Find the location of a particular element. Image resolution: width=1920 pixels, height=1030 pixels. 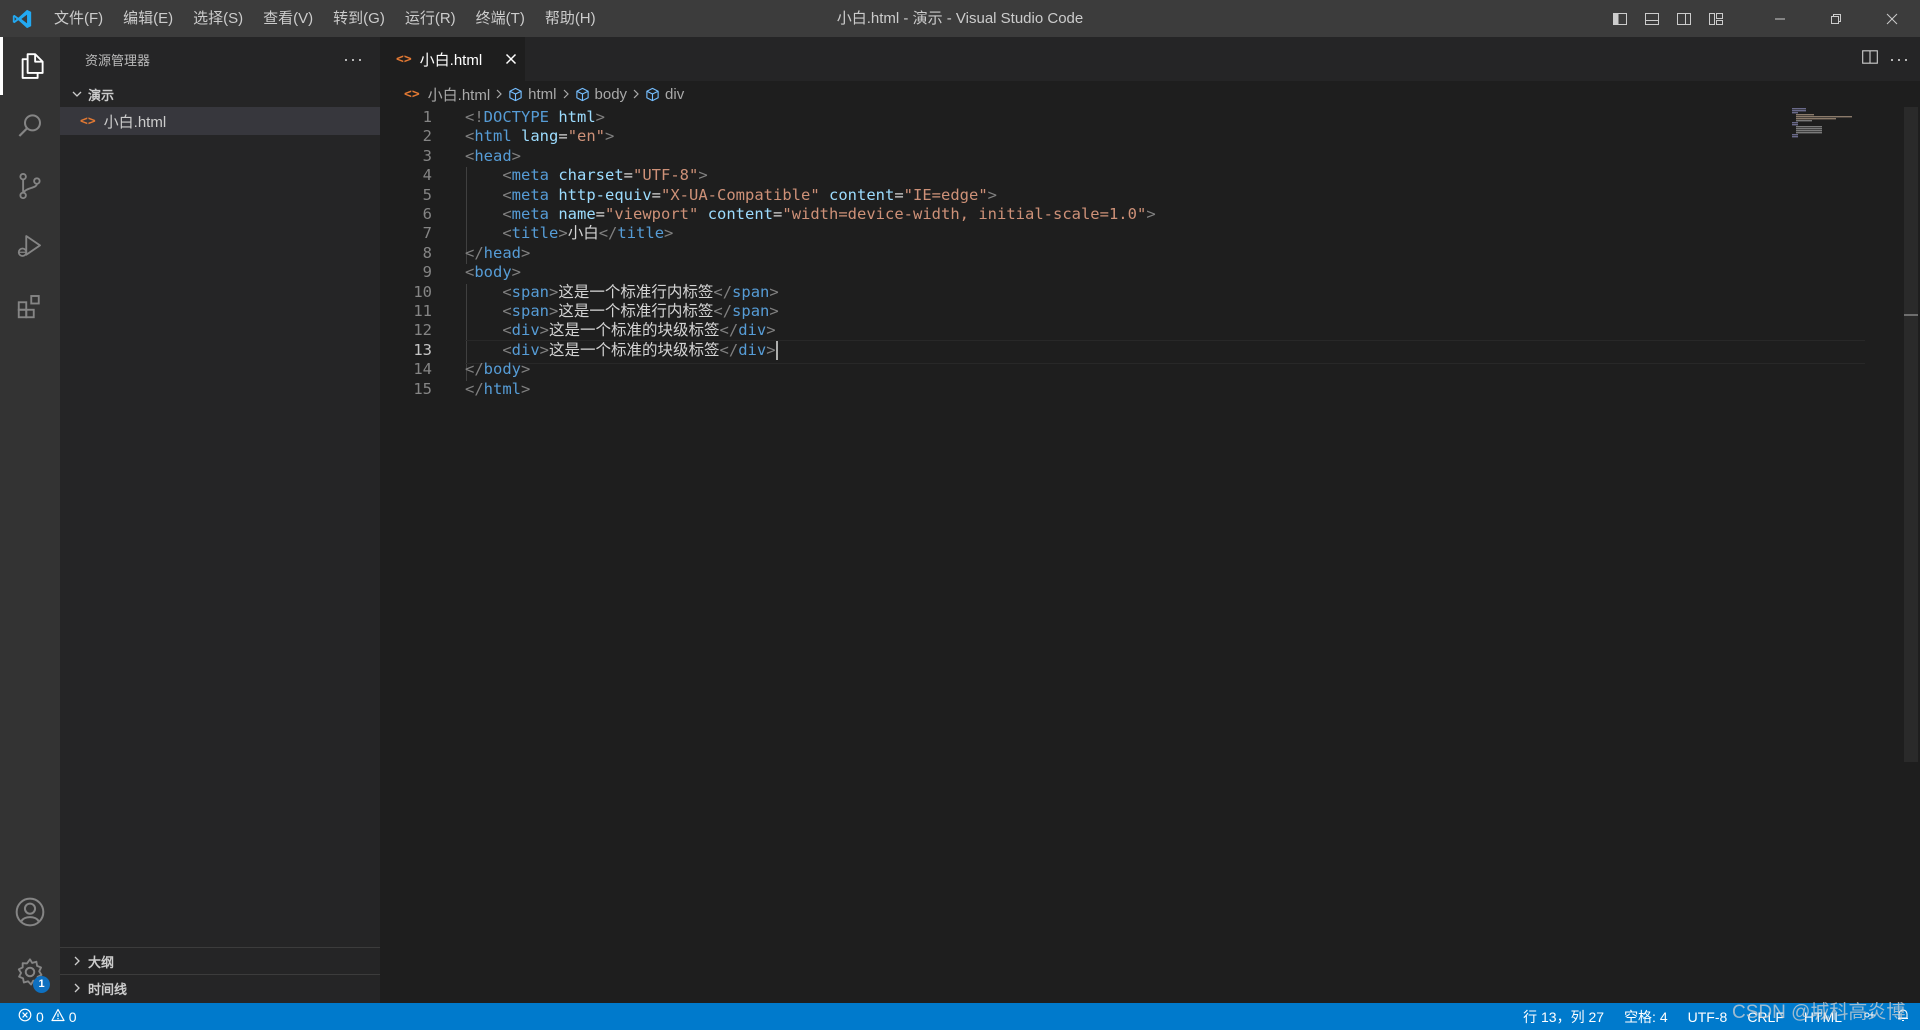

split-editor-icon is located at coordinates (1870, 59).